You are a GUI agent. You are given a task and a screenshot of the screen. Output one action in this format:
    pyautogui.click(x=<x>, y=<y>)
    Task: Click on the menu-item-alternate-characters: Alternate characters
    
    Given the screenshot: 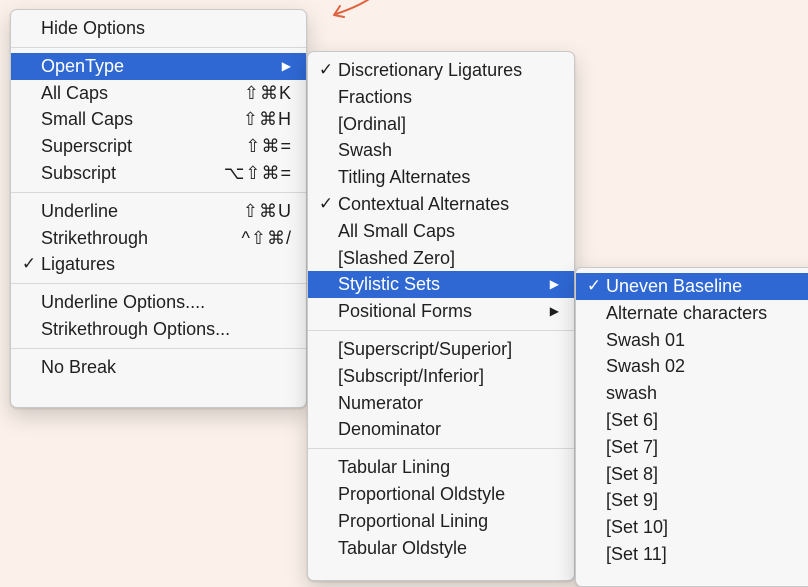 What is the action you would take?
    pyautogui.click(x=692, y=313)
    